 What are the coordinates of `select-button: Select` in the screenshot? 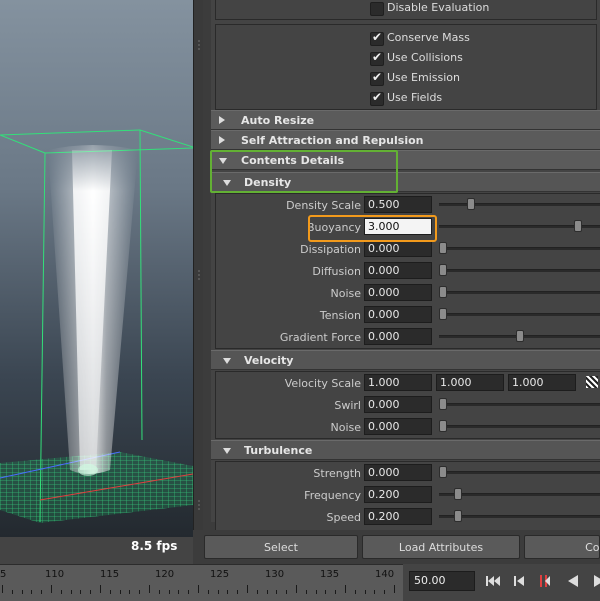 It's located at (281, 547).